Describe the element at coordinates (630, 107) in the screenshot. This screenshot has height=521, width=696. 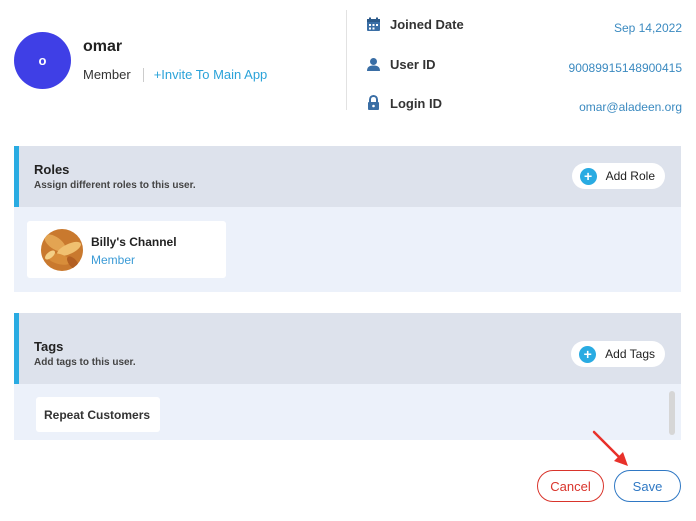
I see `login-id-value: omar@aladeen.org` at that location.